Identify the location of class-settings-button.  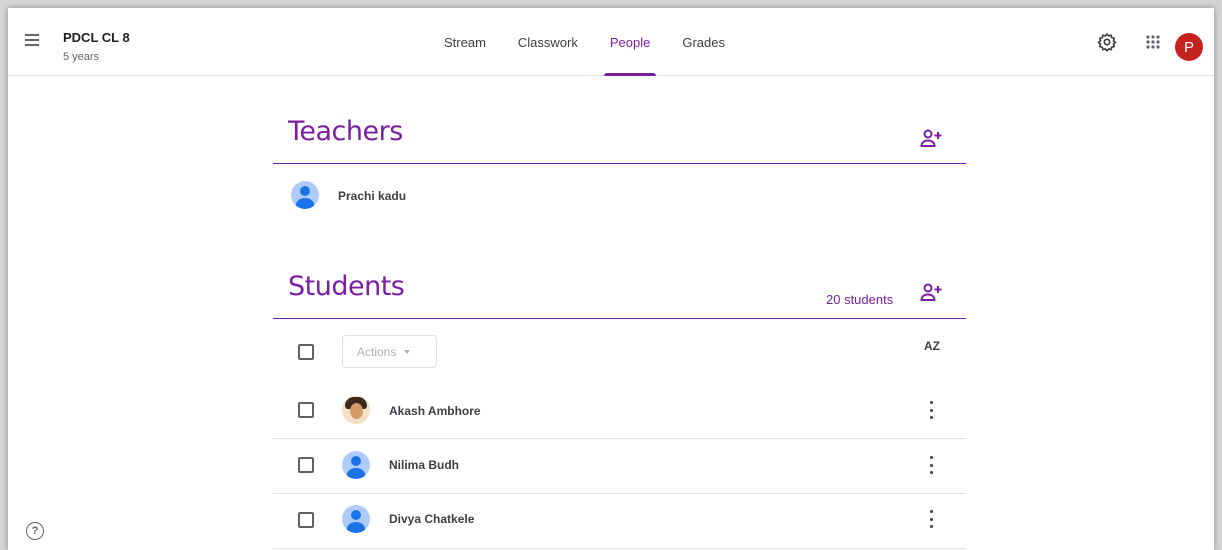
(1107, 42).